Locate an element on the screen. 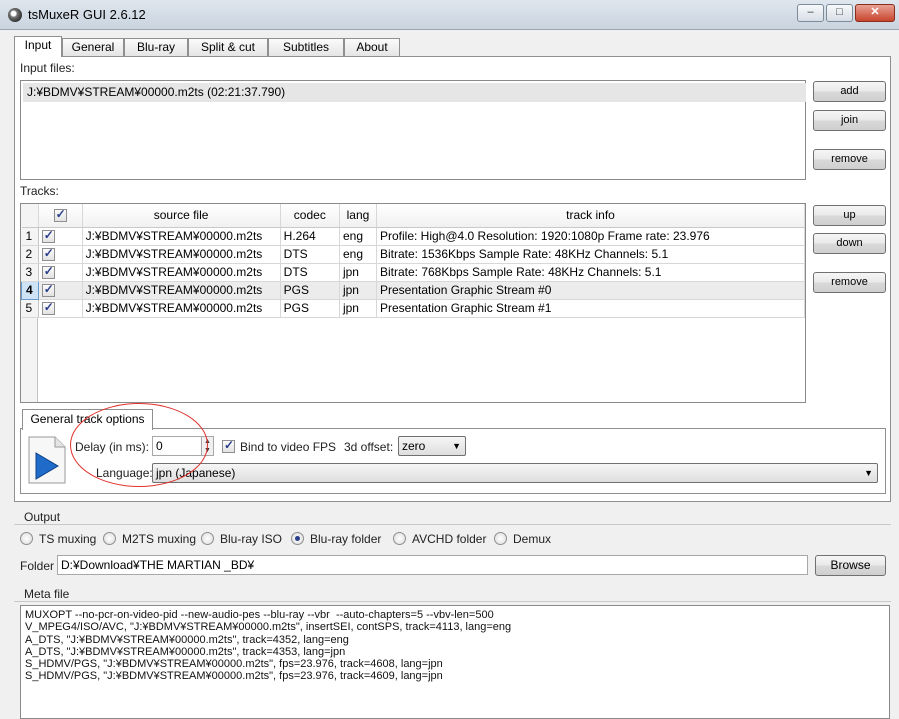 This screenshot has height=719, width=899. minimize-button: – is located at coordinates (810, 13).